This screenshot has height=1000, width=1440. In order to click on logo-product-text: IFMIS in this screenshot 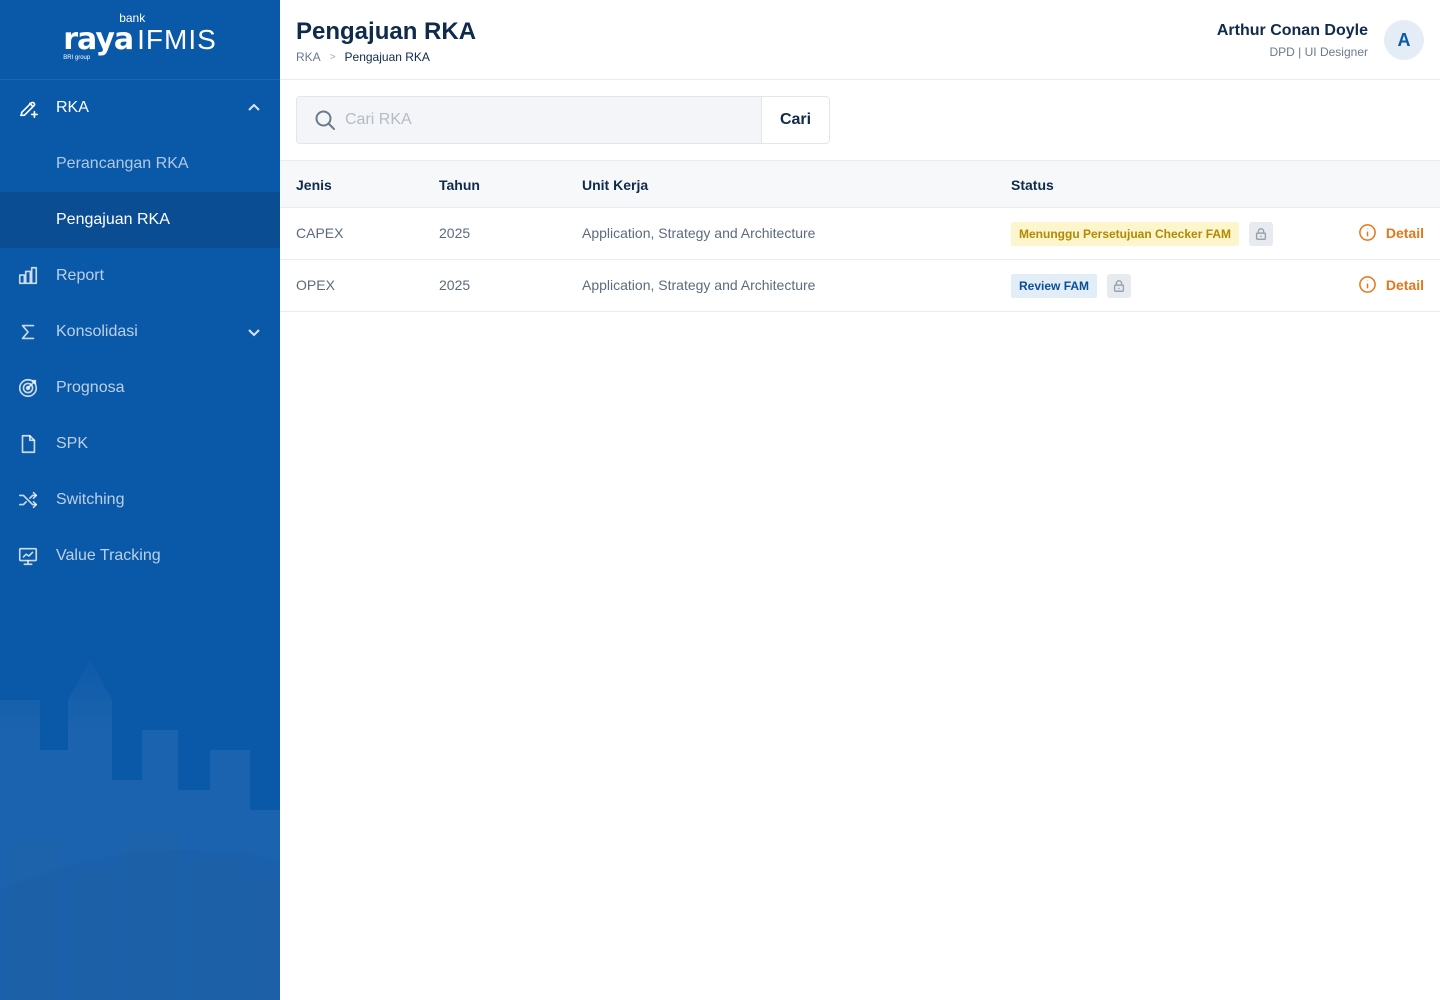, I will do `click(177, 39)`.